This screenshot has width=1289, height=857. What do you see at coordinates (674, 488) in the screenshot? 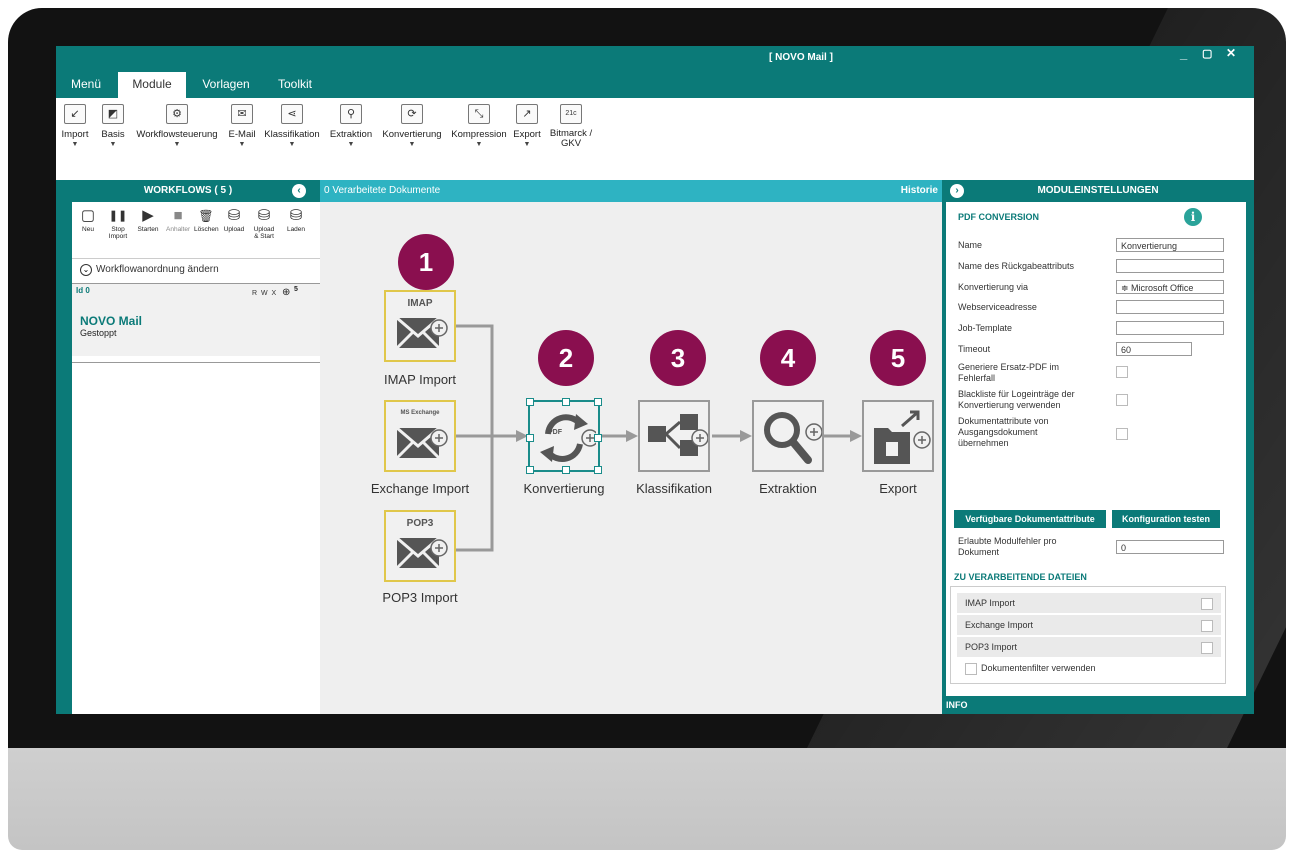
I see `node-label: Klassifikation` at bounding box center [674, 488].